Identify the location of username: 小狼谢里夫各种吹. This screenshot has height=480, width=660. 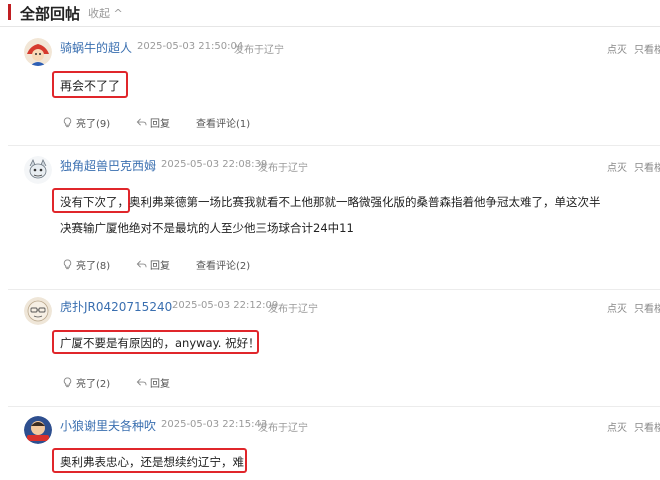
(108, 425).